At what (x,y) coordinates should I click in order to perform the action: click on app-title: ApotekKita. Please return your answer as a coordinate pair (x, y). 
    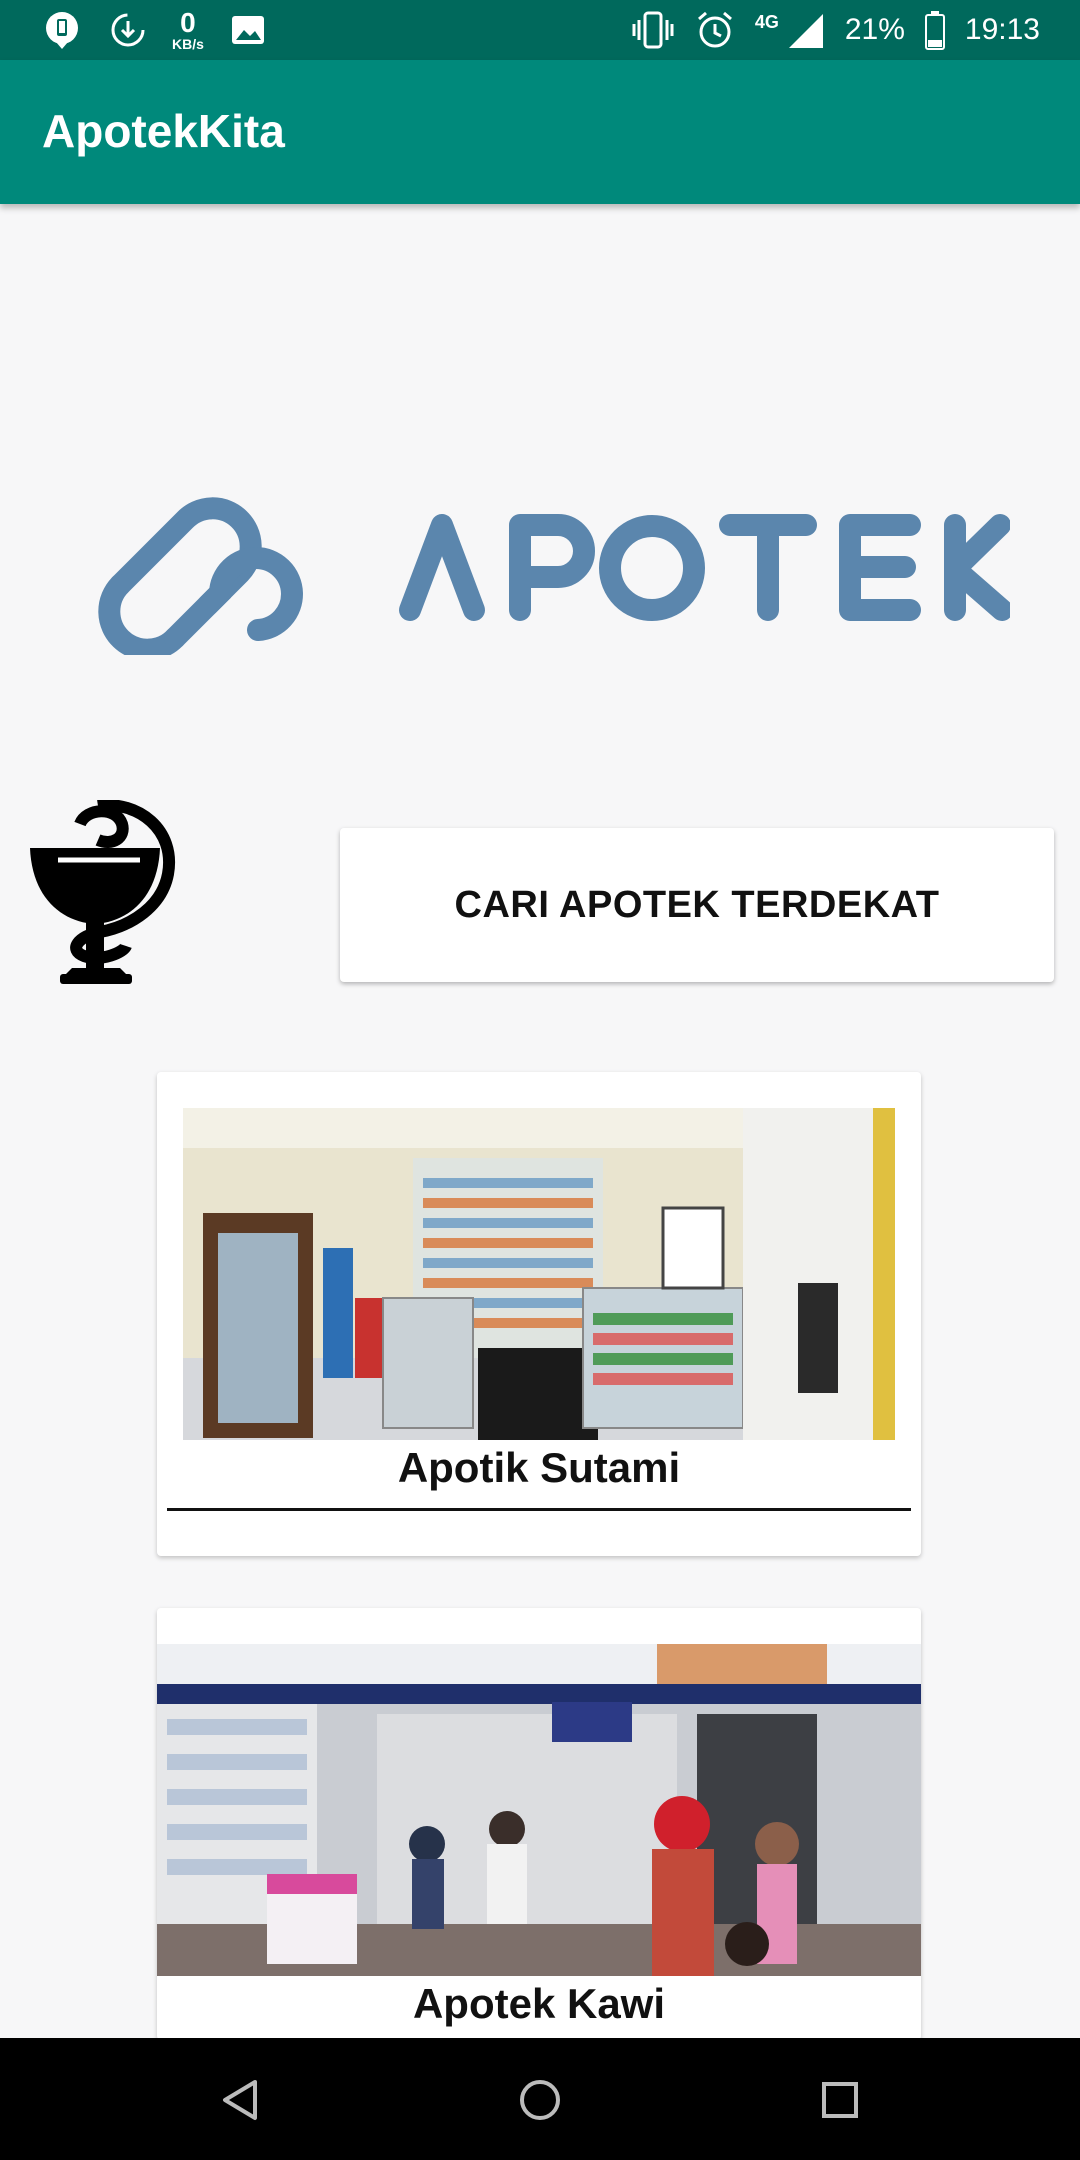
    Looking at the image, I should click on (163, 131).